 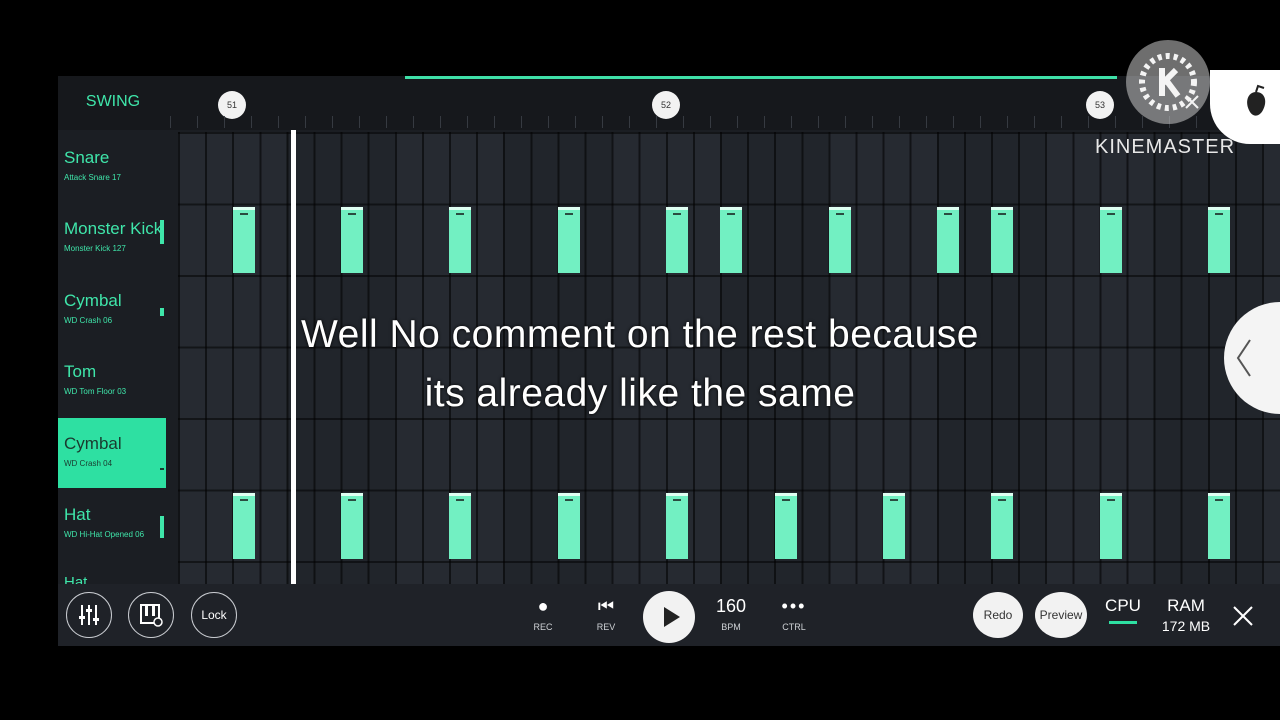 I want to click on rev-button: ⏮ REV, so click(x=606, y=613).